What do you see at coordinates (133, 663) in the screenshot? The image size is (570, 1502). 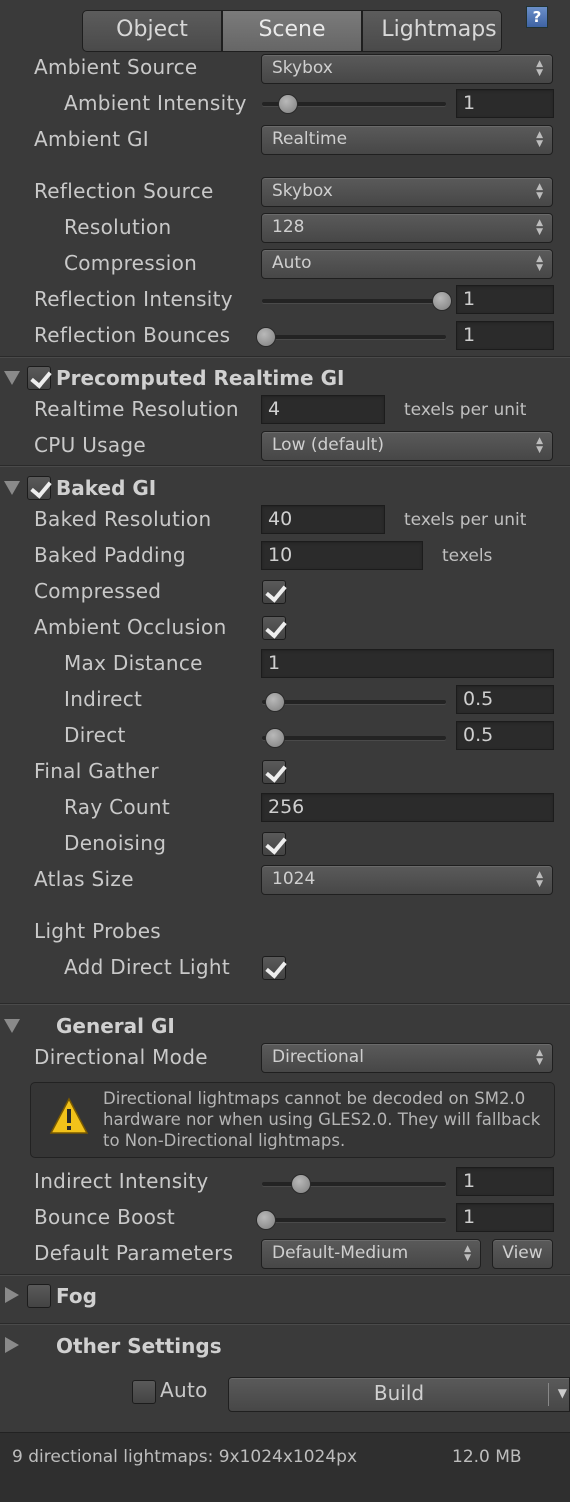 I see `max-distance-label: Max Distance` at bounding box center [133, 663].